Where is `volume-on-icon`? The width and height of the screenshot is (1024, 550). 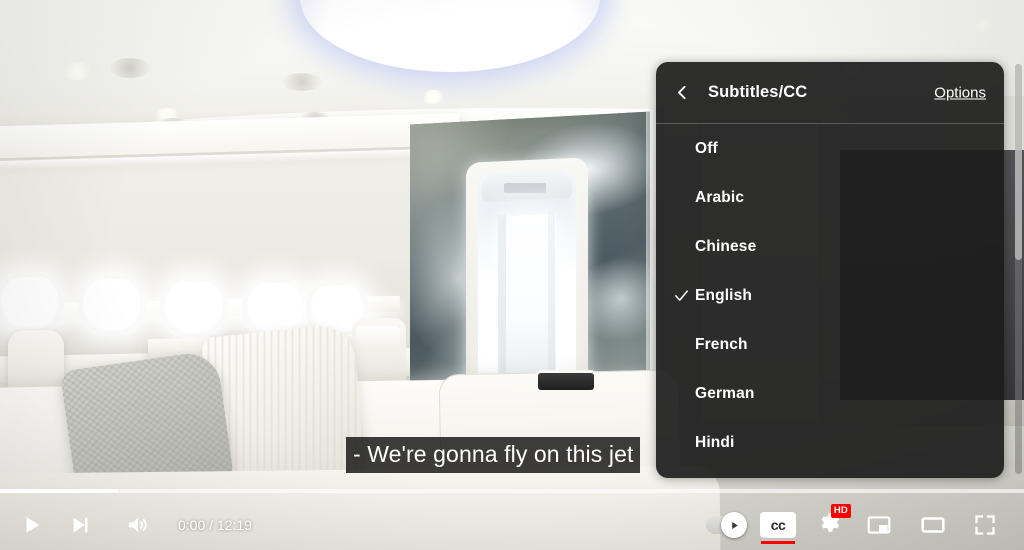
volume-on-icon is located at coordinates (138, 525).